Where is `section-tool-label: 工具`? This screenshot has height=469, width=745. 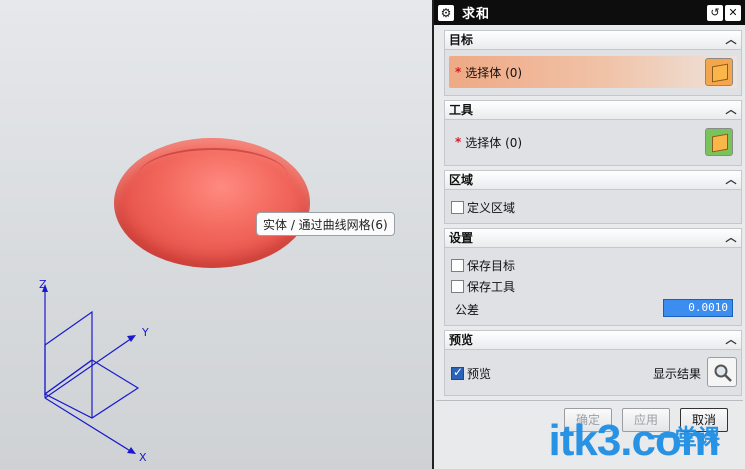 section-tool-label: 工具 is located at coordinates (461, 110).